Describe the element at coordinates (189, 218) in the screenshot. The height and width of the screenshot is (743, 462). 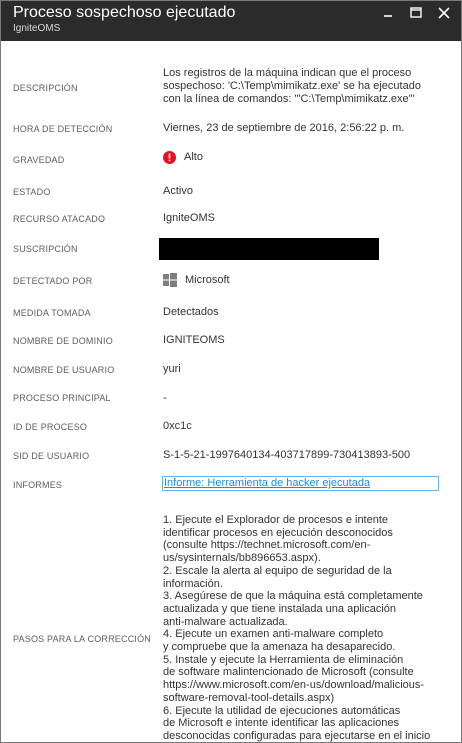
I see `resource-value: IgniteOMS` at that location.